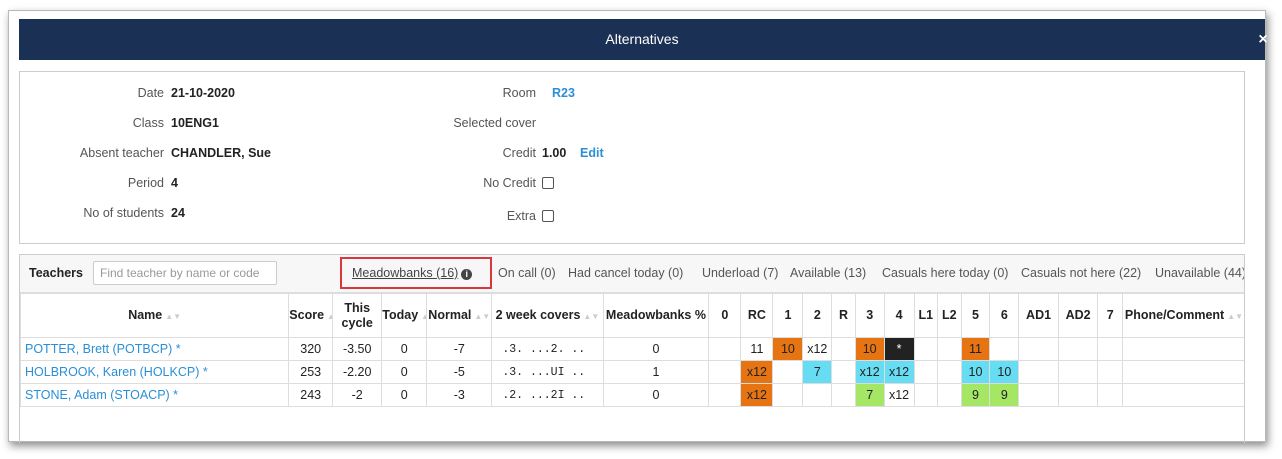 Image resolution: width=1282 pixels, height=459 pixels. Describe the element at coordinates (547, 349) in the screenshot. I see `cell-two-week: .3. ...2. ..` at that location.